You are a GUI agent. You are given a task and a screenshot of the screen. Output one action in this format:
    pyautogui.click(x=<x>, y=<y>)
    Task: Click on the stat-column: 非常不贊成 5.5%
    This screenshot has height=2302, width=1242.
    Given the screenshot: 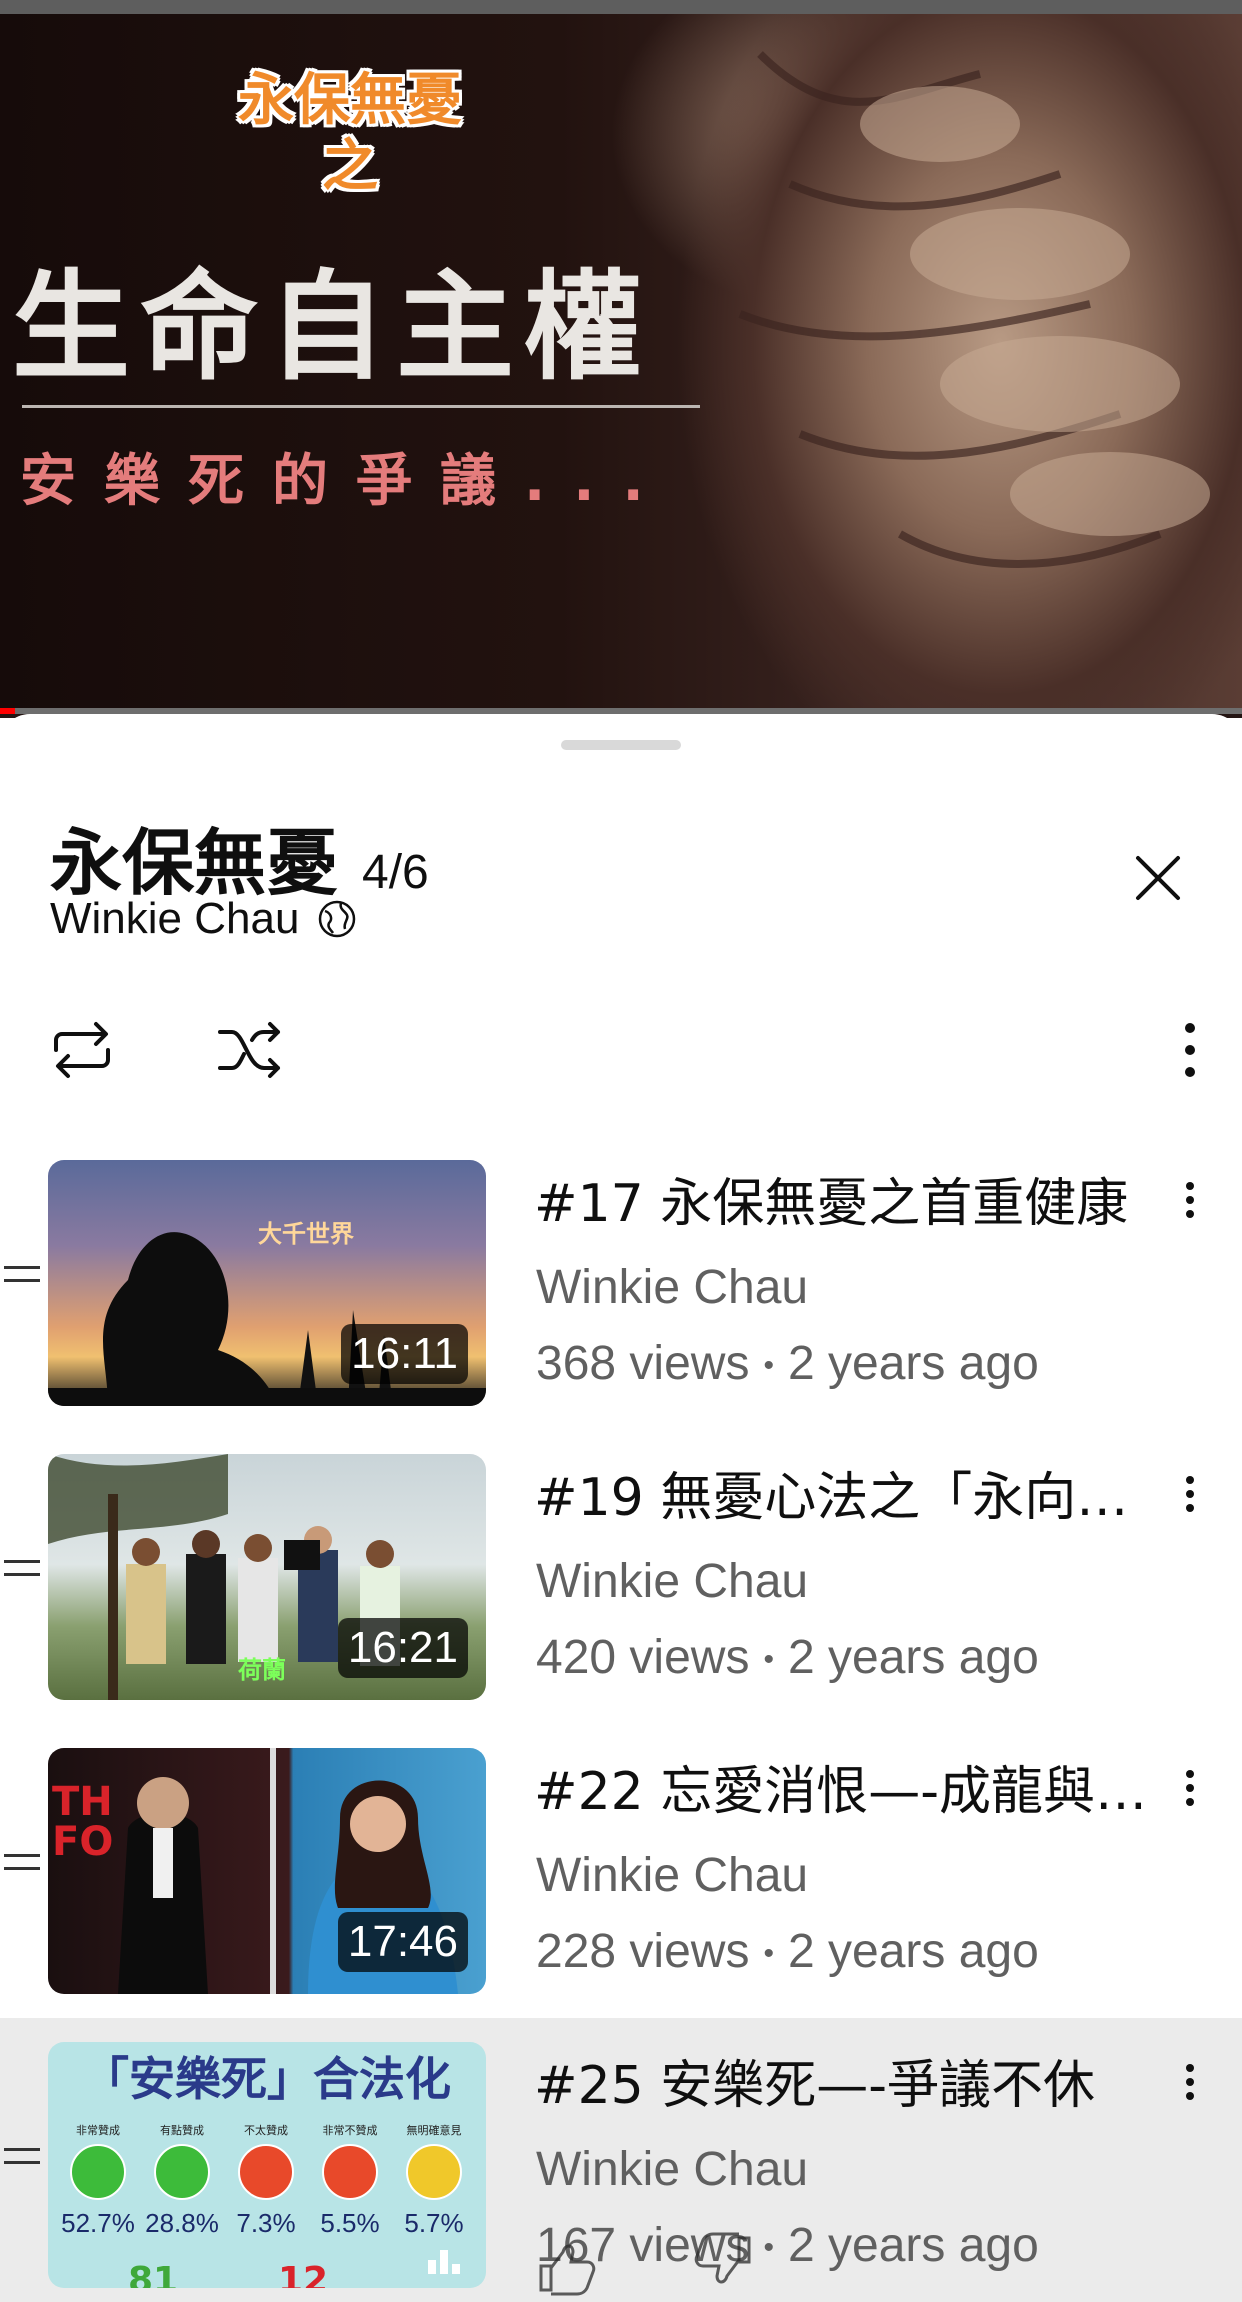 What is the action you would take?
    pyautogui.click(x=350, y=2180)
    